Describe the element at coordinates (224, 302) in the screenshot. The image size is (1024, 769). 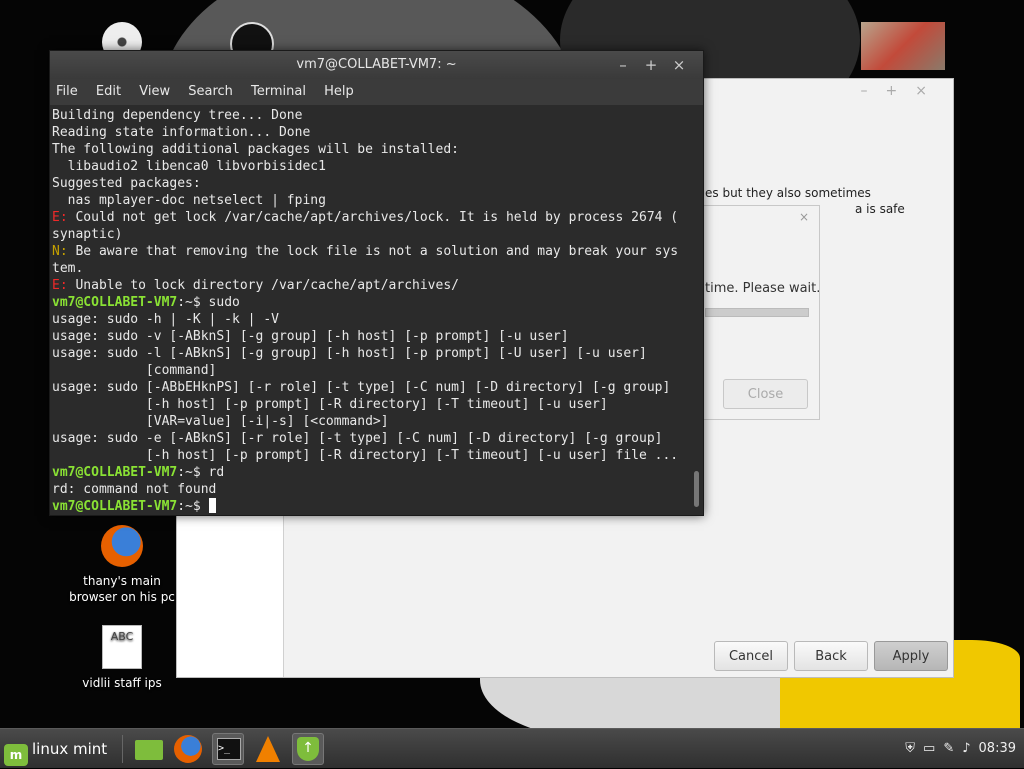
I see `line-text: sudo` at that location.